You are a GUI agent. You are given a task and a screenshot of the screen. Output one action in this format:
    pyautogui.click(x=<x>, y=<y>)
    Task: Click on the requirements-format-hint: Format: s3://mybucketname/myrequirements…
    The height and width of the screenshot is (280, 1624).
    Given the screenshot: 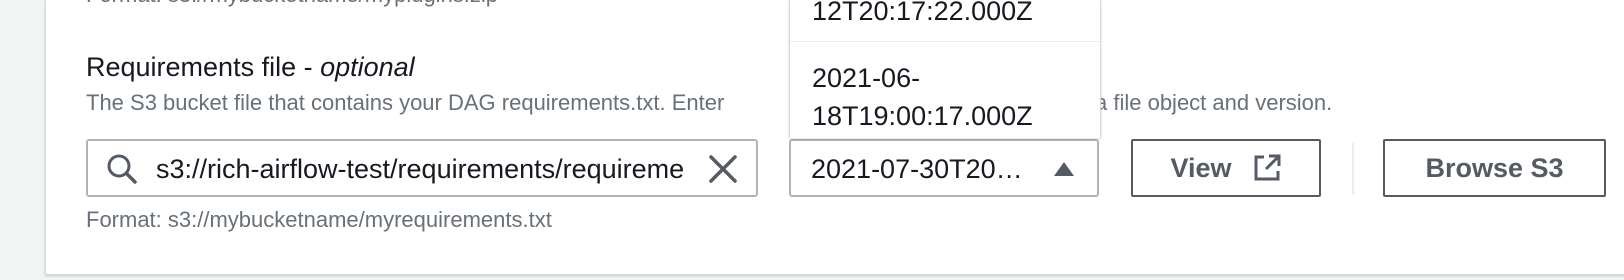 What is the action you would take?
    pyautogui.click(x=319, y=219)
    